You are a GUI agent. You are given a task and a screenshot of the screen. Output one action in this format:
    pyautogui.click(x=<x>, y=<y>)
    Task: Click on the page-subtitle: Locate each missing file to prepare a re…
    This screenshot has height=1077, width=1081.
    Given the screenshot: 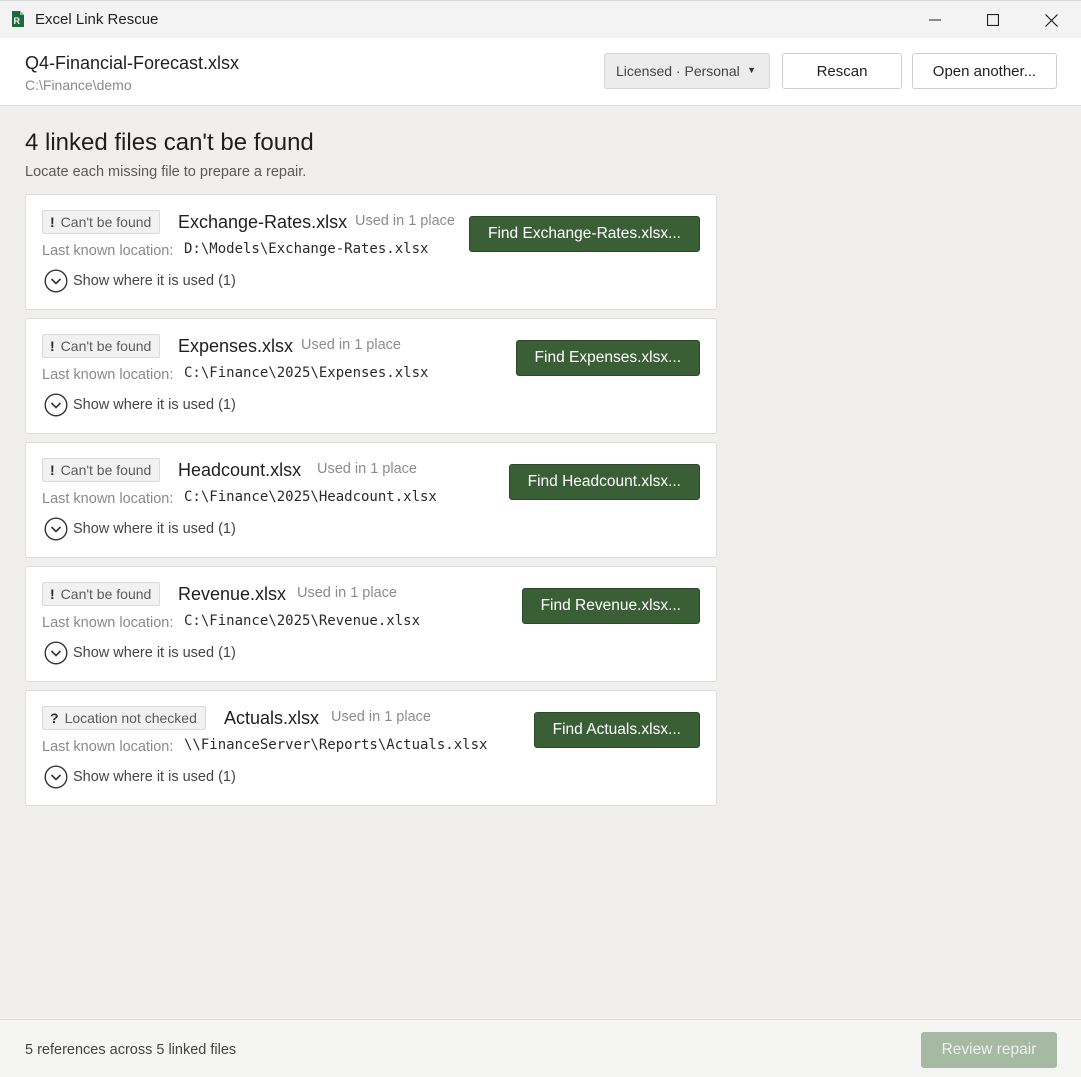 What is the action you would take?
    pyautogui.click(x=166, y=172)
    